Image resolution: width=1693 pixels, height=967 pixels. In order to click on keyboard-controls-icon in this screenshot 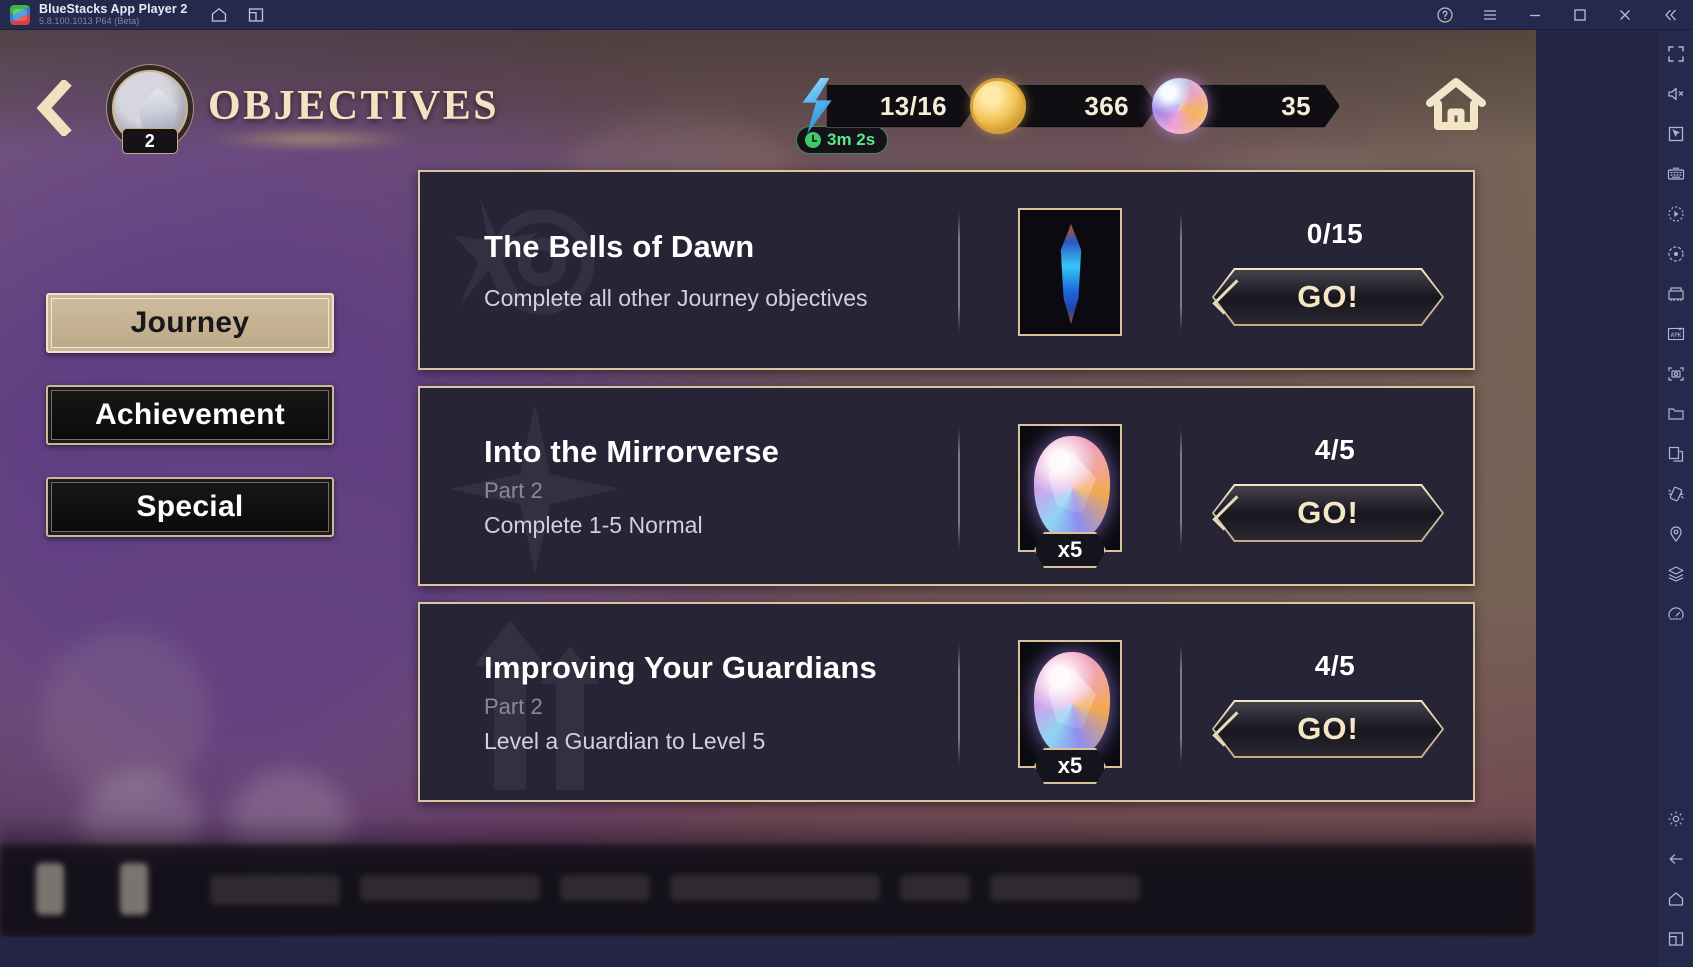, I will do `click(1676, 174)`.